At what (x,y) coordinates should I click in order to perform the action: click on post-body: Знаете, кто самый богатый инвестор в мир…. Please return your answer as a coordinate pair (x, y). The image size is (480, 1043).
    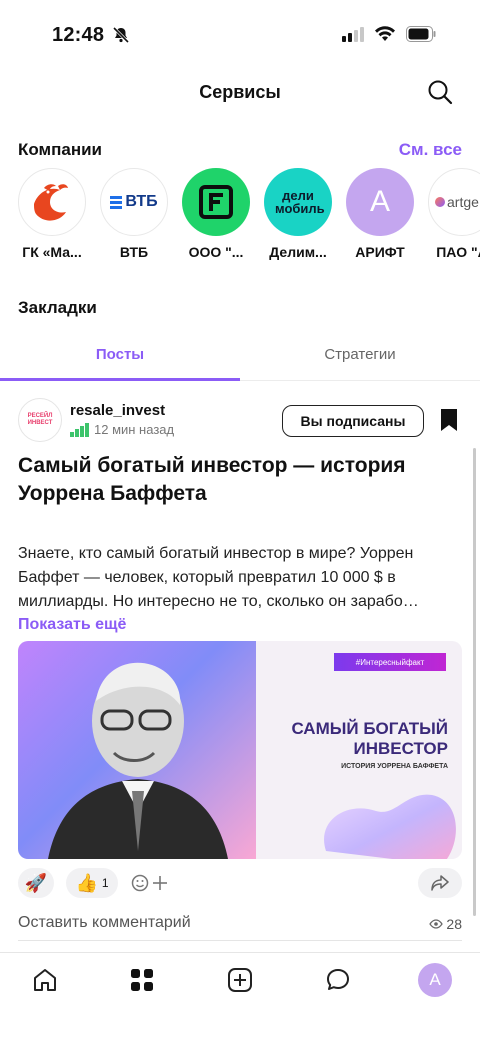
    Looking at the image, I should click on (218, 577).